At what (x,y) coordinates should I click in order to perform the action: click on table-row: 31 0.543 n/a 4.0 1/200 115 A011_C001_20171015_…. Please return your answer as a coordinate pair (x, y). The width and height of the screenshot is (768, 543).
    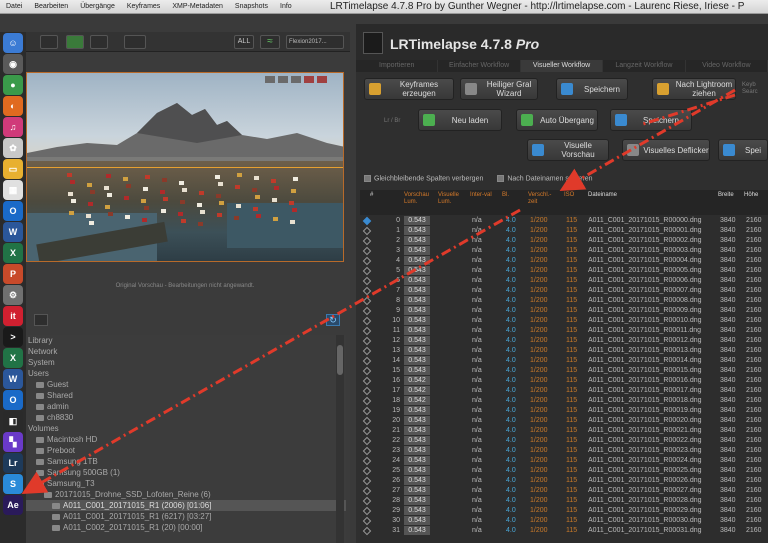
    Looking at the image, I should click on (564, 531).